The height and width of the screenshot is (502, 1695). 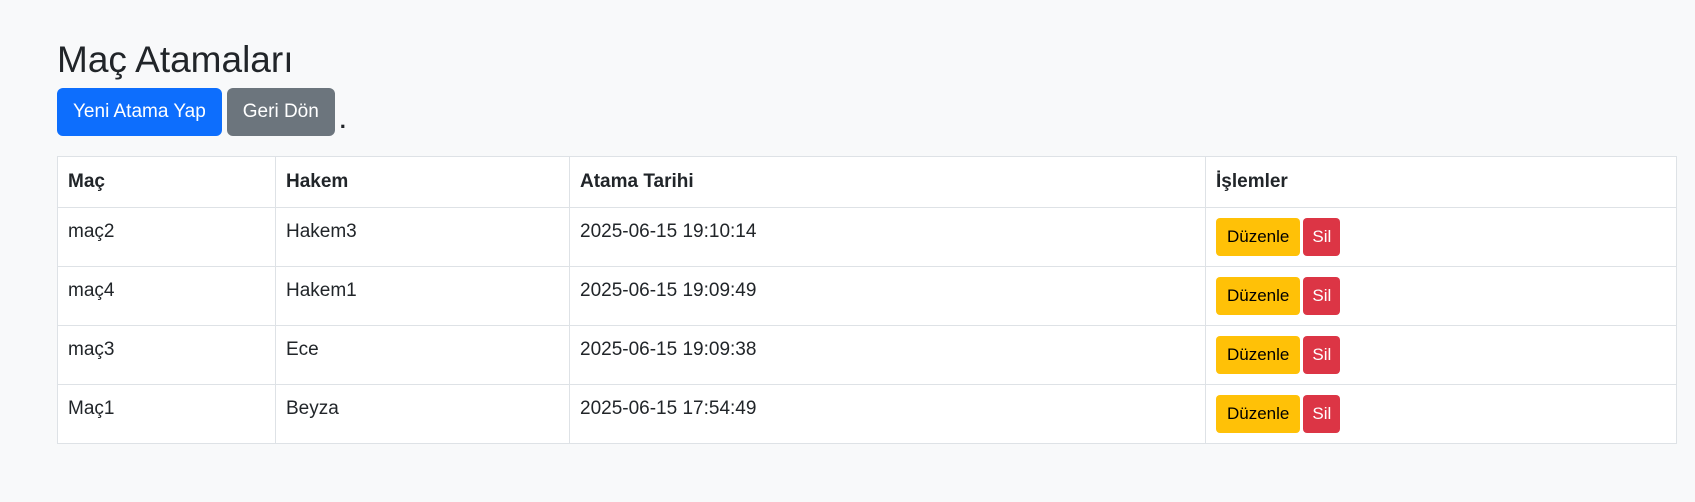 What do you see at coordinates (887, 355) in the screenshot?
I see `date-cell: 2025-06-15 19:09:38` at bounding box center [887, 355].